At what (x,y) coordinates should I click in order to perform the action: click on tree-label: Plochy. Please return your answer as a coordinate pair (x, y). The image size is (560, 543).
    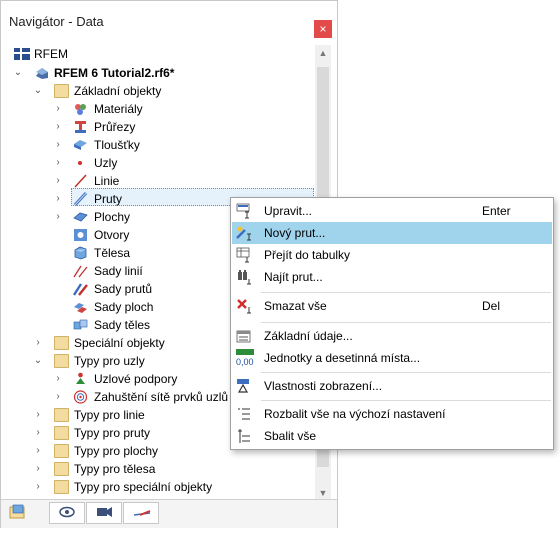
    Looking at the image, I should click on (112, 217).